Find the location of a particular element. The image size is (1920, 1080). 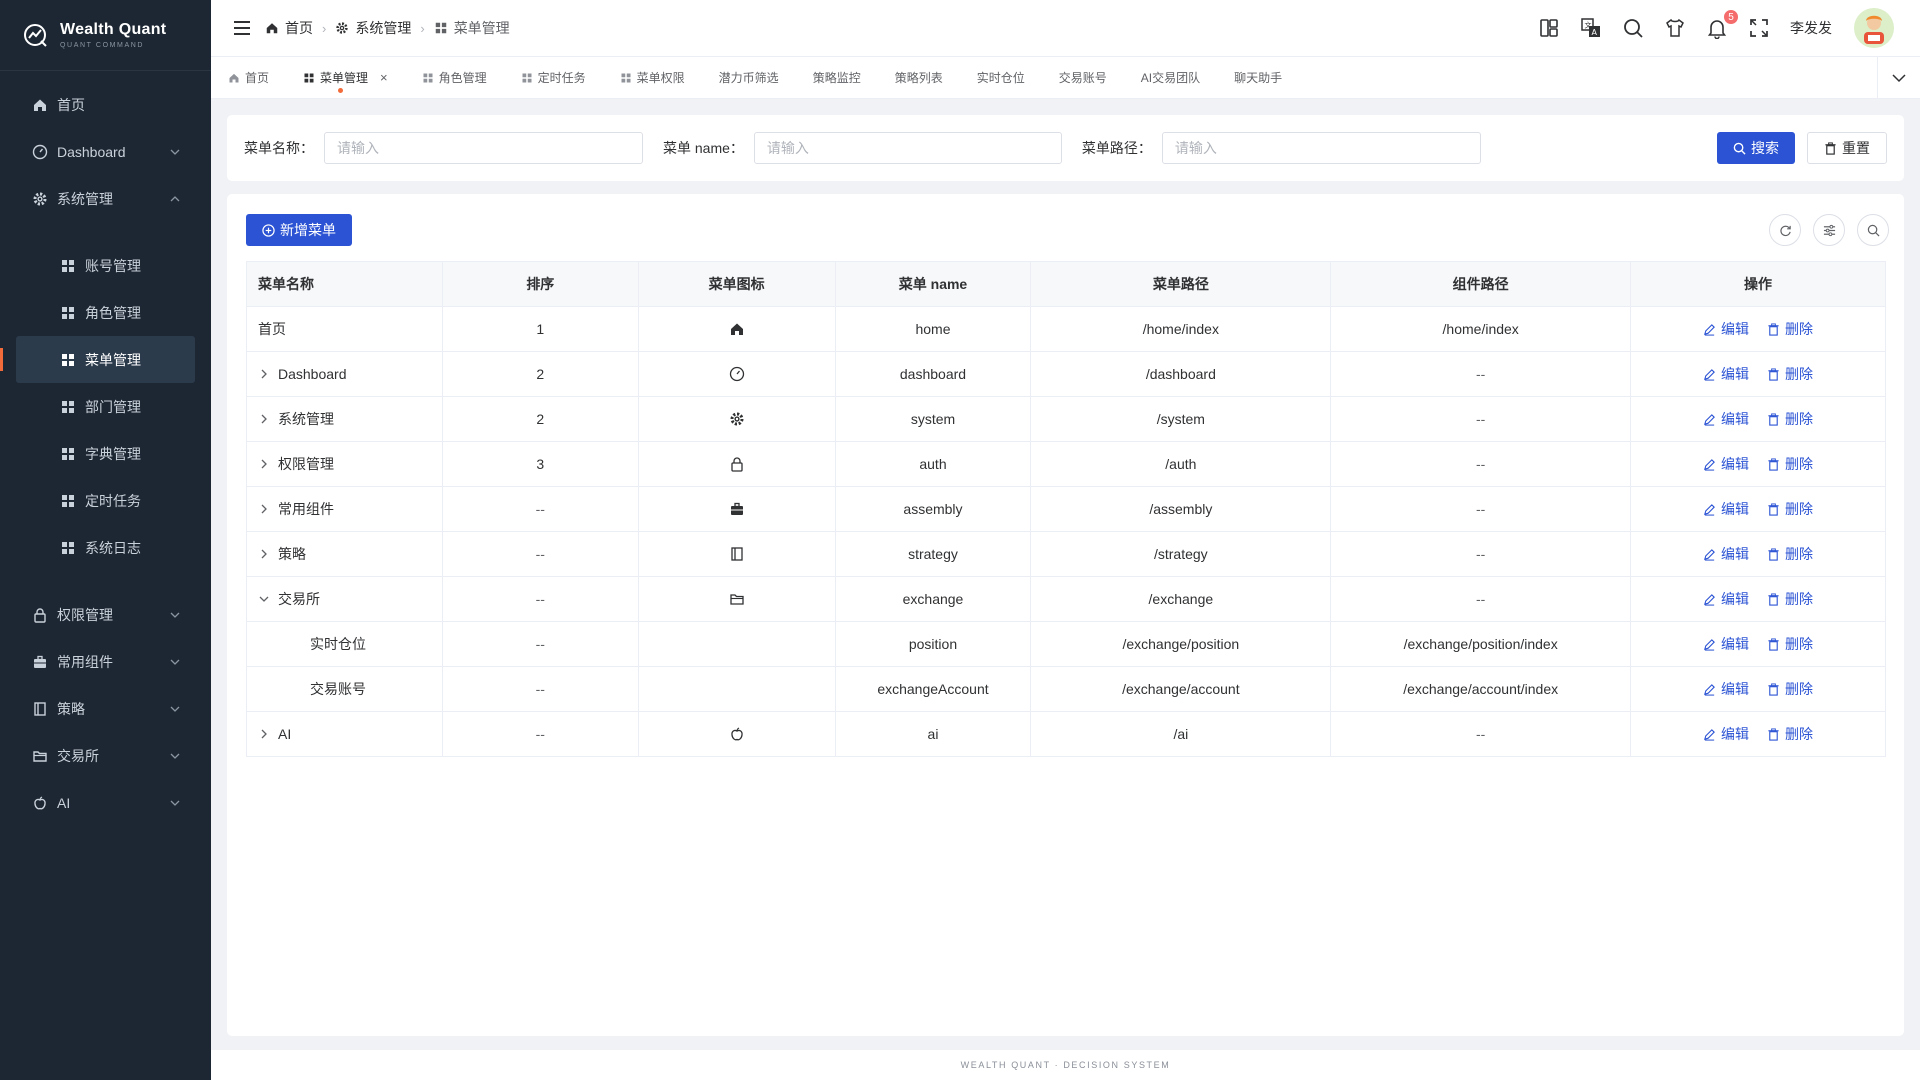

menu-name-input is located at coordinates (483, 148).